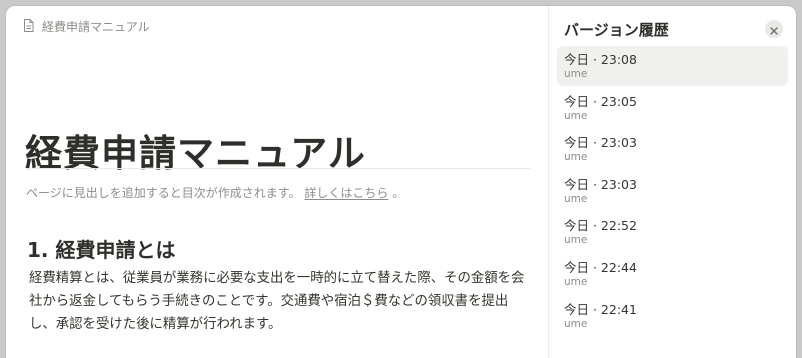 This screenshot has height=358, width=802. What do you see at coordinates (616, 30) in the screenshot?
I see `panel-title: バージョン履歴` at bounding box center [616, 30].